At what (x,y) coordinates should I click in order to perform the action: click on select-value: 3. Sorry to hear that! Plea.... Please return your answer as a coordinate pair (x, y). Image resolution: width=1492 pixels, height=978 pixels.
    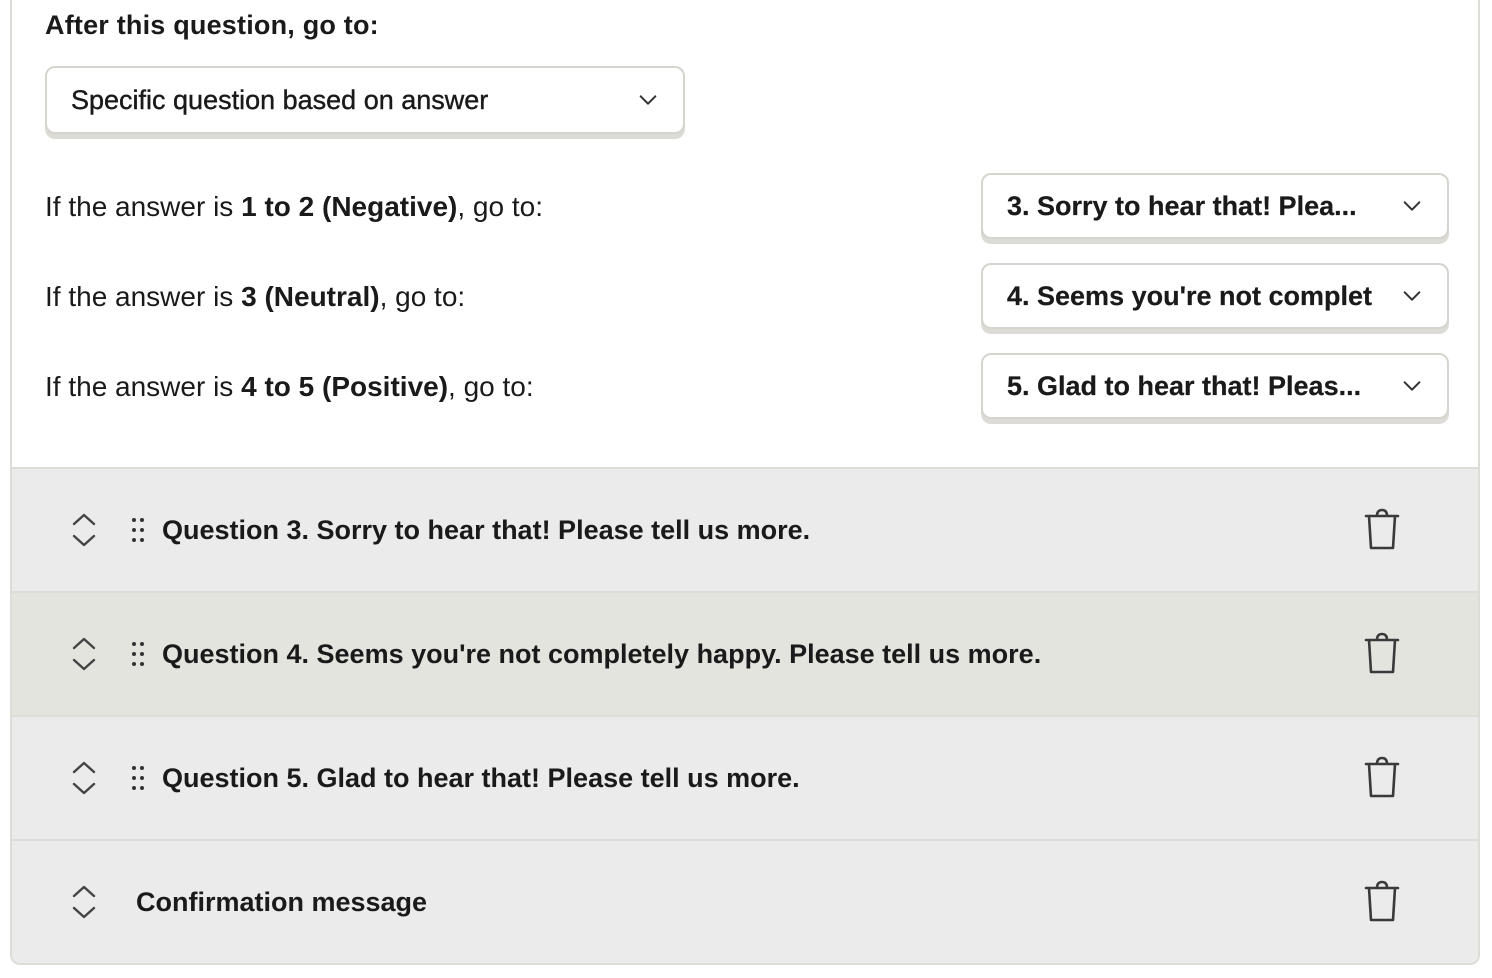
    Looking at the image, I should click on (1182, 205).